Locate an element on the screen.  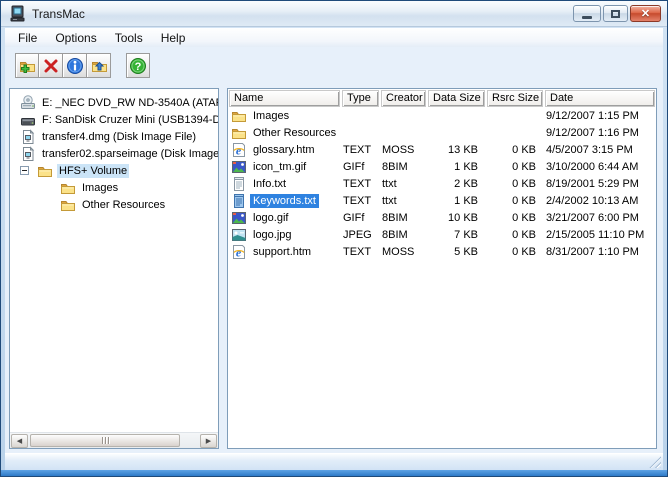
tree-item: Images is located at coordinates (114, 187).